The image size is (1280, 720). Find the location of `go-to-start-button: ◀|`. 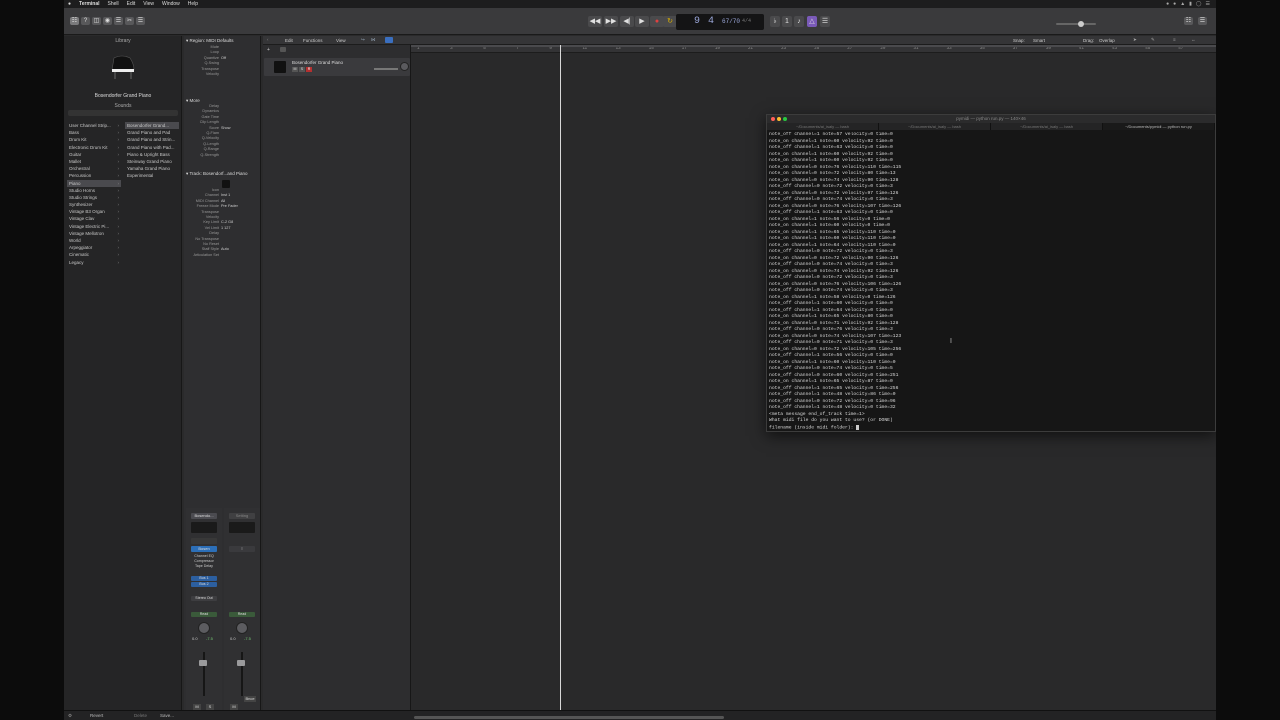

go-to-start-button: ◀| is located at coordinates (627, 21).